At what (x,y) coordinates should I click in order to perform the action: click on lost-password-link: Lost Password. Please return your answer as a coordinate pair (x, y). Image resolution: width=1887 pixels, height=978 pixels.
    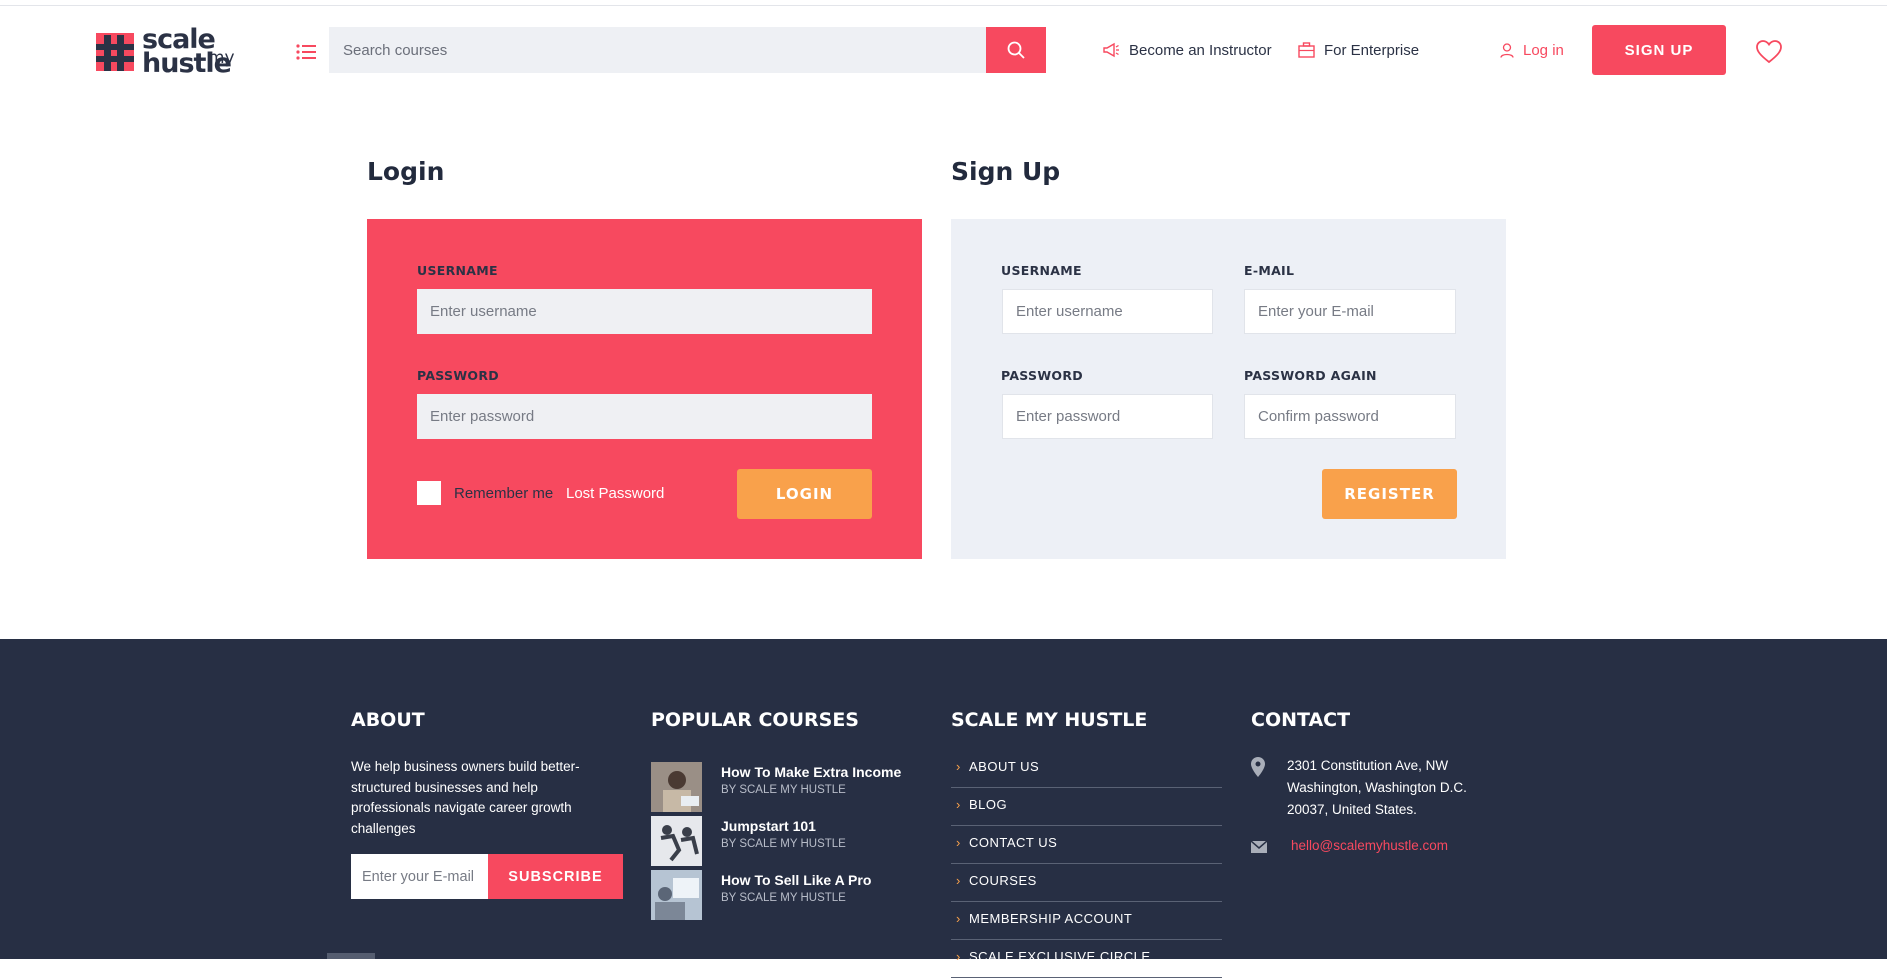
    Looking at the image, I should click on (615, 493).